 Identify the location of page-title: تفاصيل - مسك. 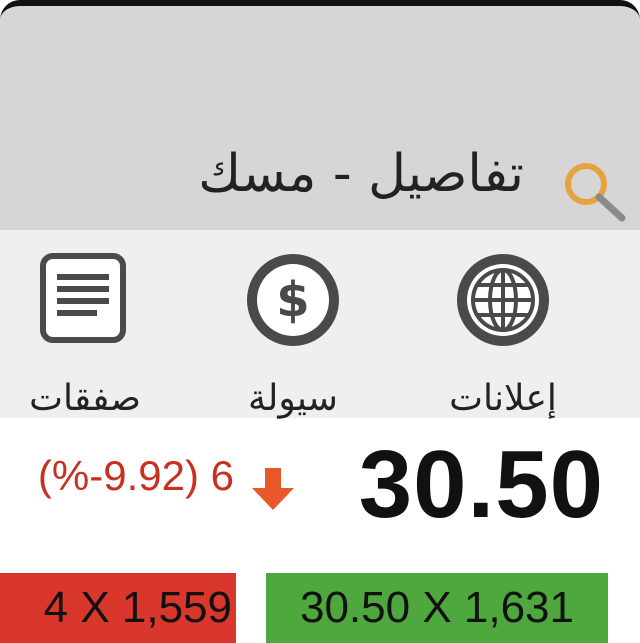
(361, 174).